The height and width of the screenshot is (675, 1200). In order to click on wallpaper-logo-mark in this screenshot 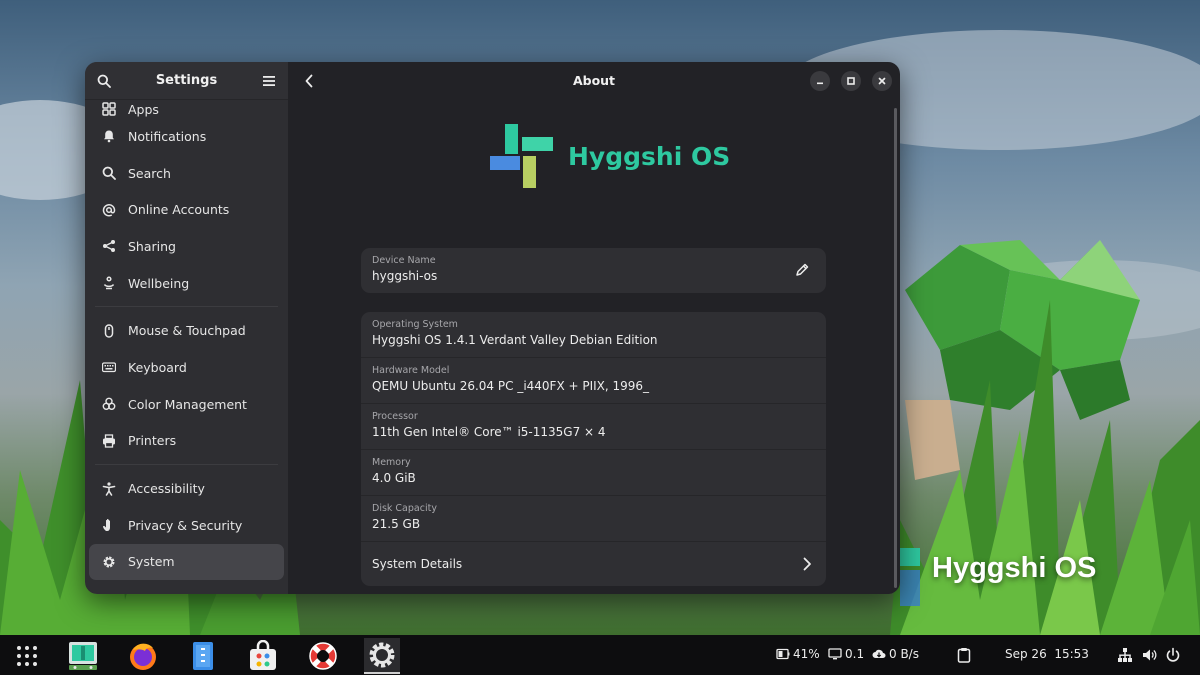, I will do `click(910, 577)`.